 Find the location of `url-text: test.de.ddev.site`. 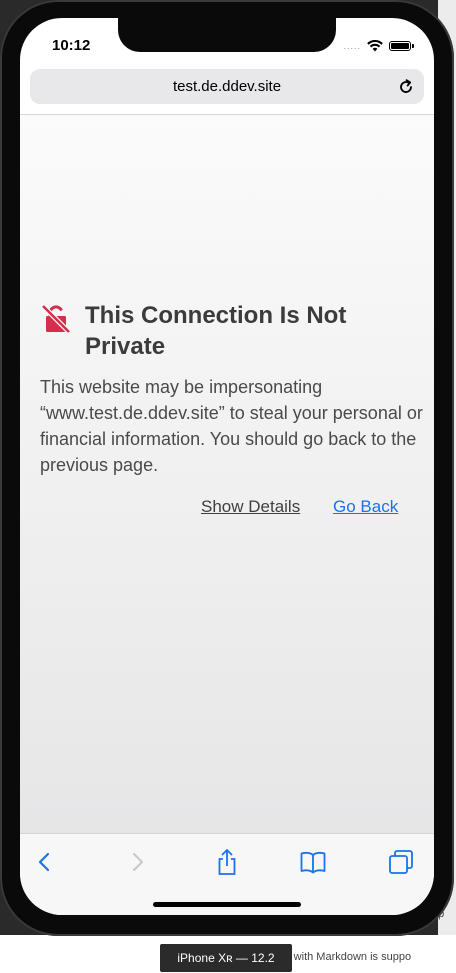

url-text: test.de.ddev.site is located at coordinates (227, 86).